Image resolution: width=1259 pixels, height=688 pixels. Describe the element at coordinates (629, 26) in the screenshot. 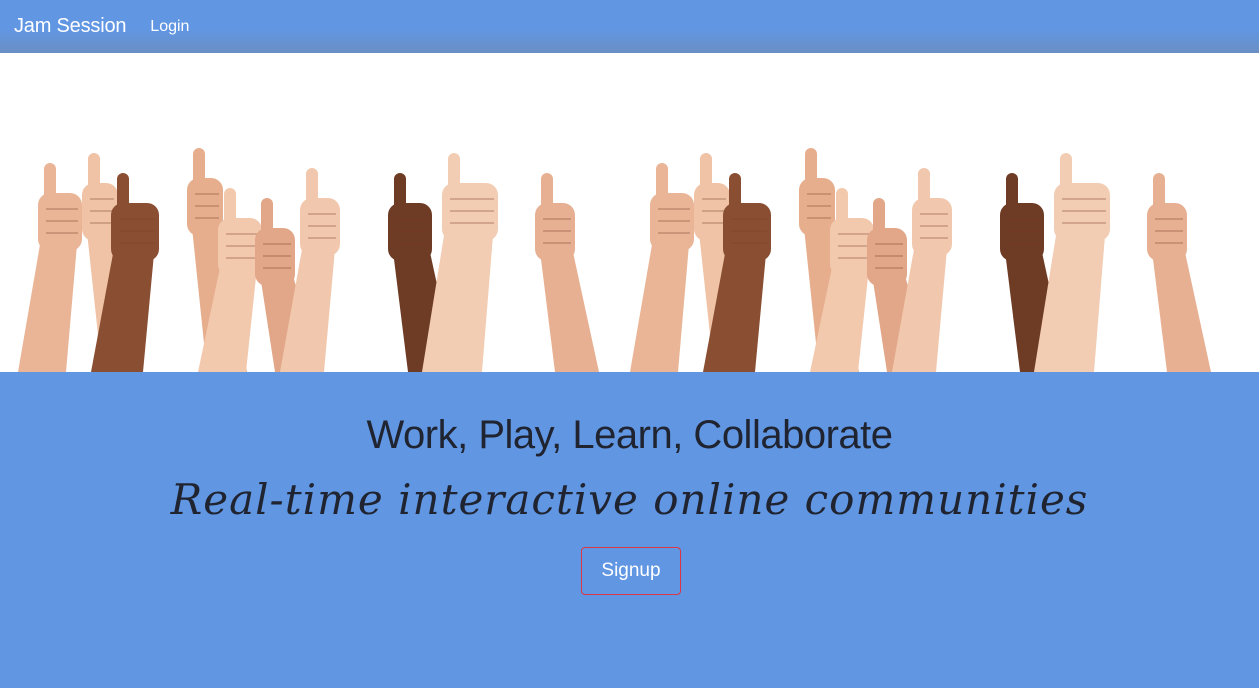

I see `navbar: Jam Session Login` at that location.